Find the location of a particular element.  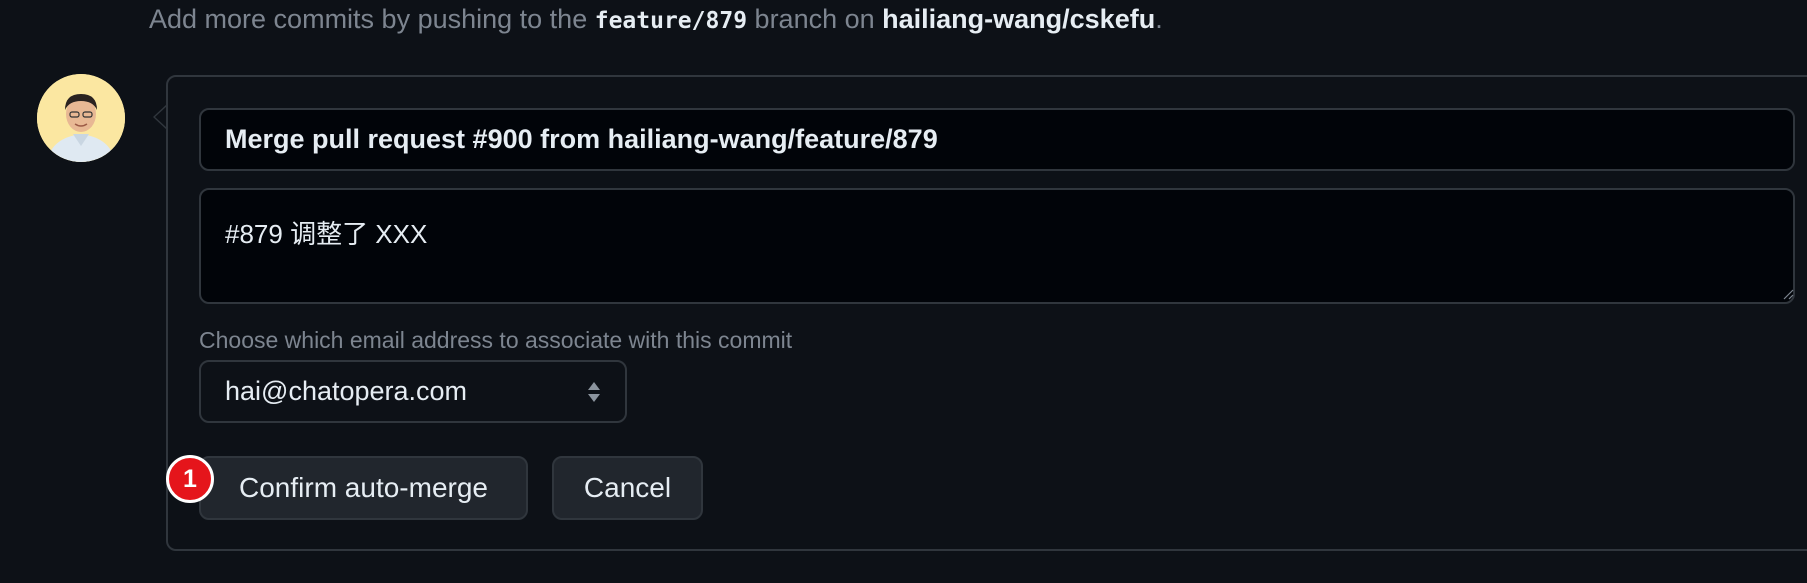

resize-grip-icon is located at coordinates (1788, 294).